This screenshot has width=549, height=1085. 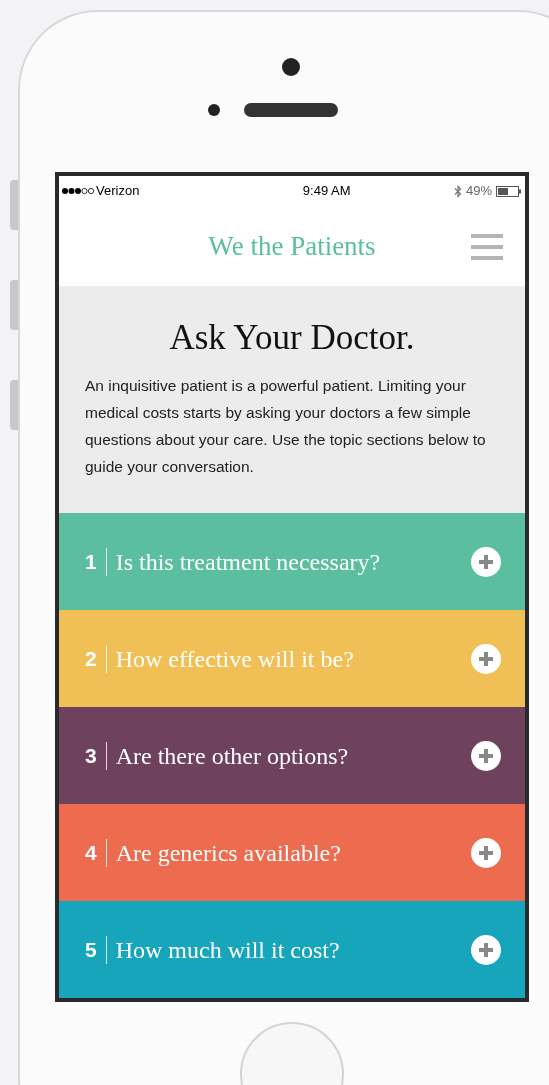 What do you see at coordinates (91, 755) in the screenshot?
I see `section-number: 3` at bounding box center [91, 755].